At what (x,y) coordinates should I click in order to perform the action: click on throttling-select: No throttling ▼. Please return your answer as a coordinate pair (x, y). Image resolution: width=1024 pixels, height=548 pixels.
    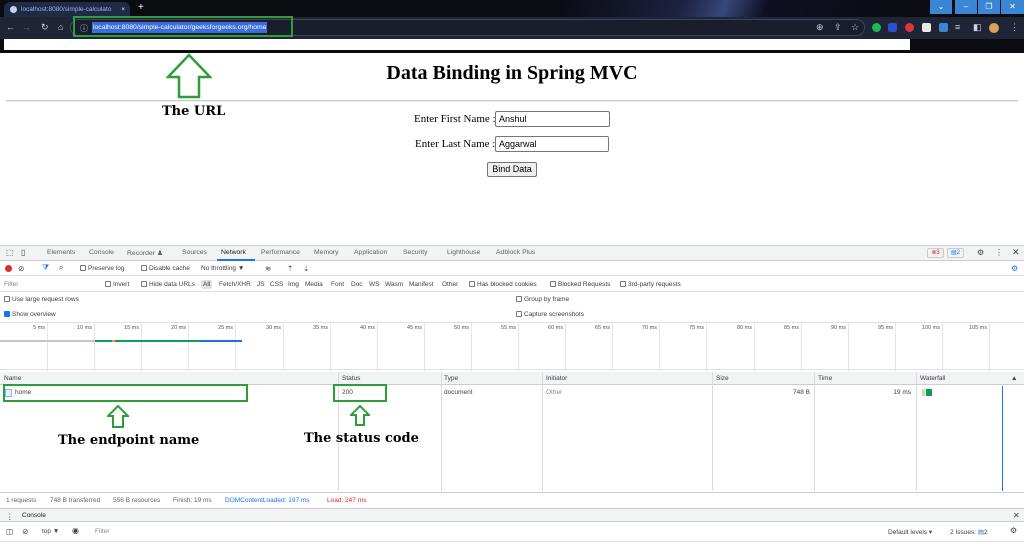
    Looking at the image, I should click on (222, 268).